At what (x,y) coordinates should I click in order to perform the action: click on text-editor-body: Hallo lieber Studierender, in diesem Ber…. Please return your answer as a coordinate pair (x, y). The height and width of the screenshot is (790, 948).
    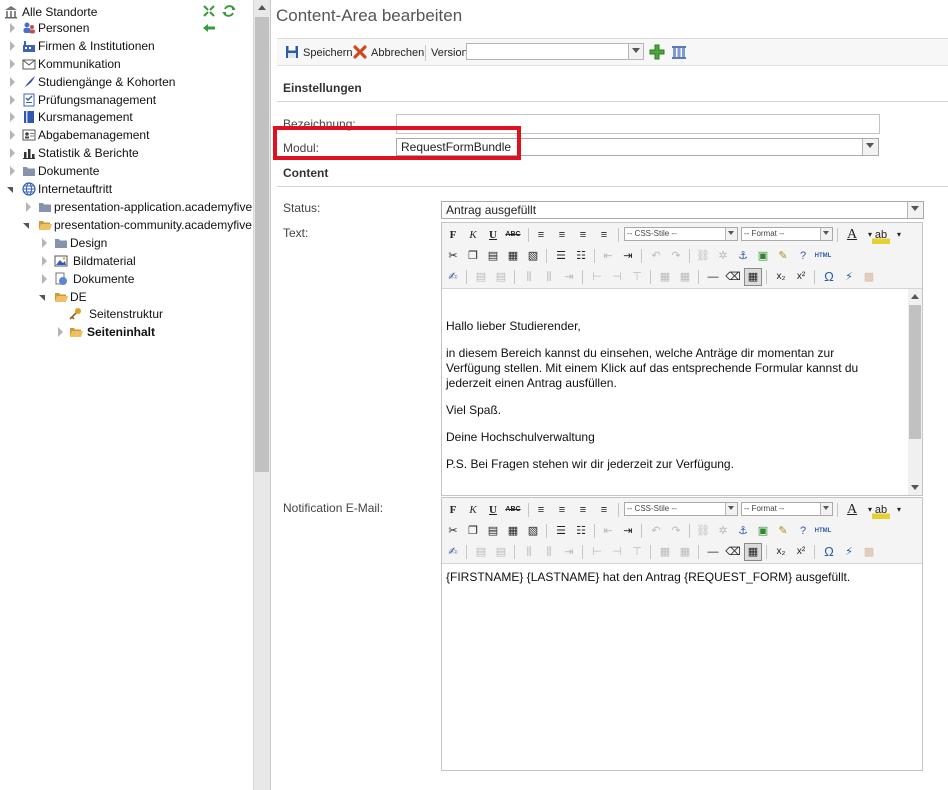
    Looking at the image, I should click on (682, 392).